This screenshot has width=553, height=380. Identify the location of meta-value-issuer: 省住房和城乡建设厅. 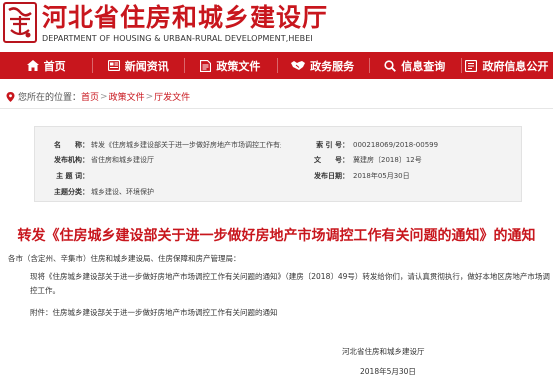
(122, 160).